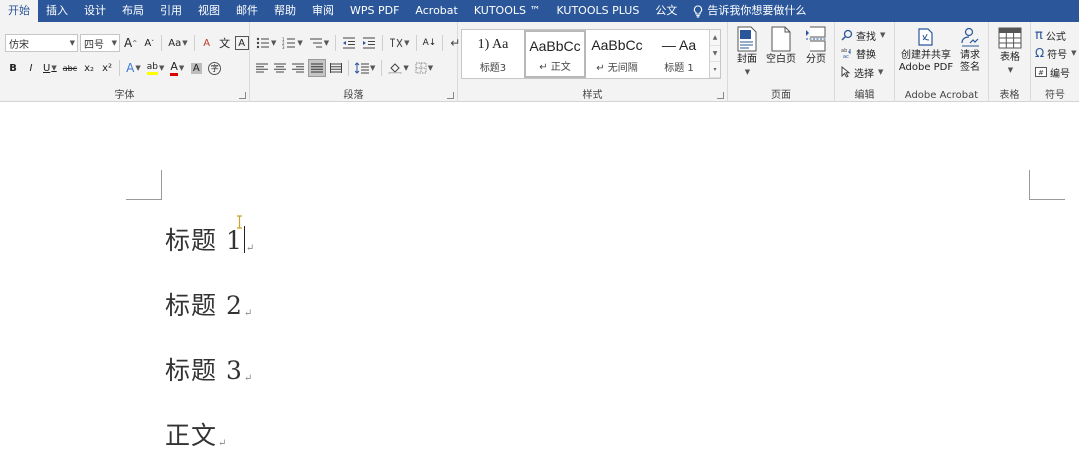  What do you see at coordinates (1047, 185) in the screenshot?
I see `page-corner-marker-top-right` at bounding box center [1047, 185].